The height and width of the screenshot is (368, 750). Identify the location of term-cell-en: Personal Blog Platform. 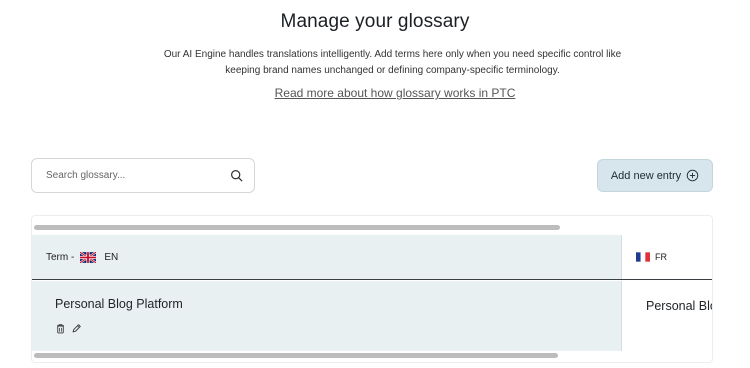
(327, 316).